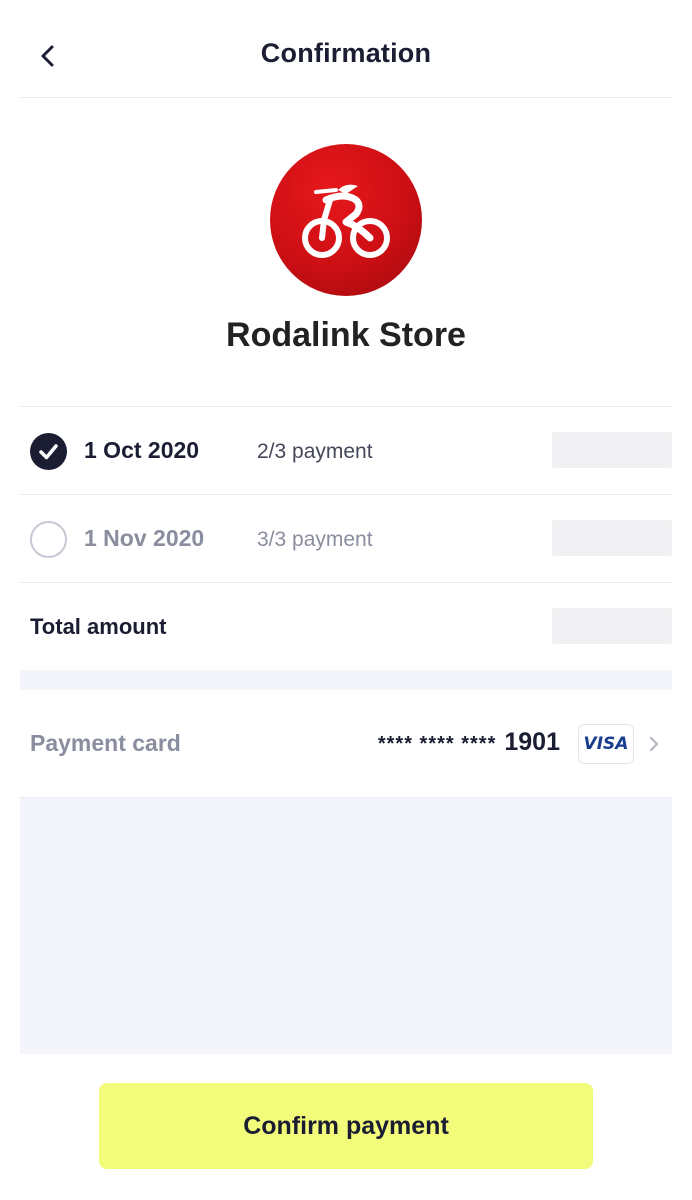 The image size is (692, 1200). I want to click on merchant-name: Rodalink Store, so click(346, 335).